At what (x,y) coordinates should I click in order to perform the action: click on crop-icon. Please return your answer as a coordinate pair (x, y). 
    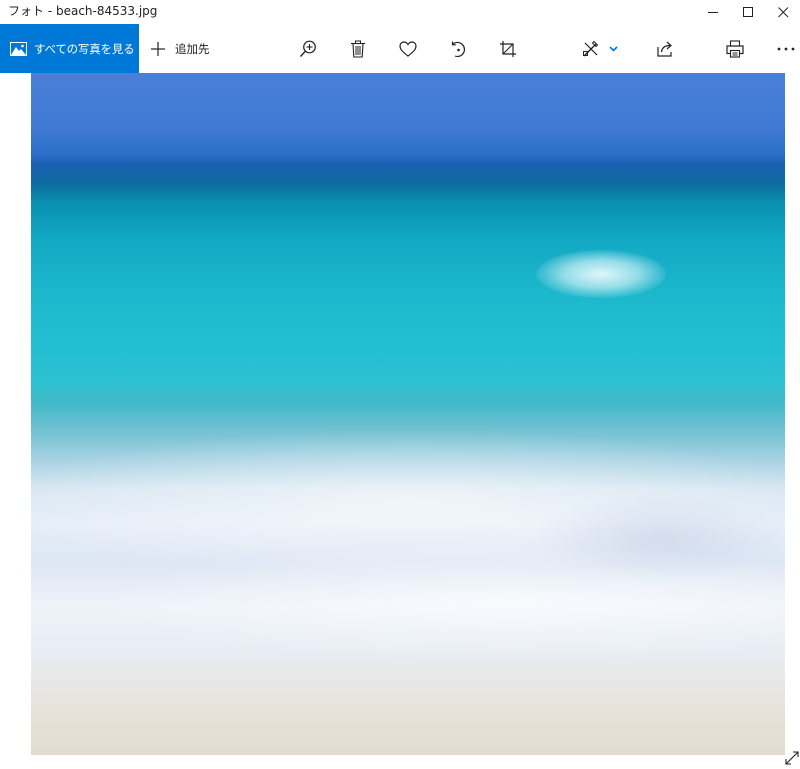
    Looking at the image, I should click on (508, 49).